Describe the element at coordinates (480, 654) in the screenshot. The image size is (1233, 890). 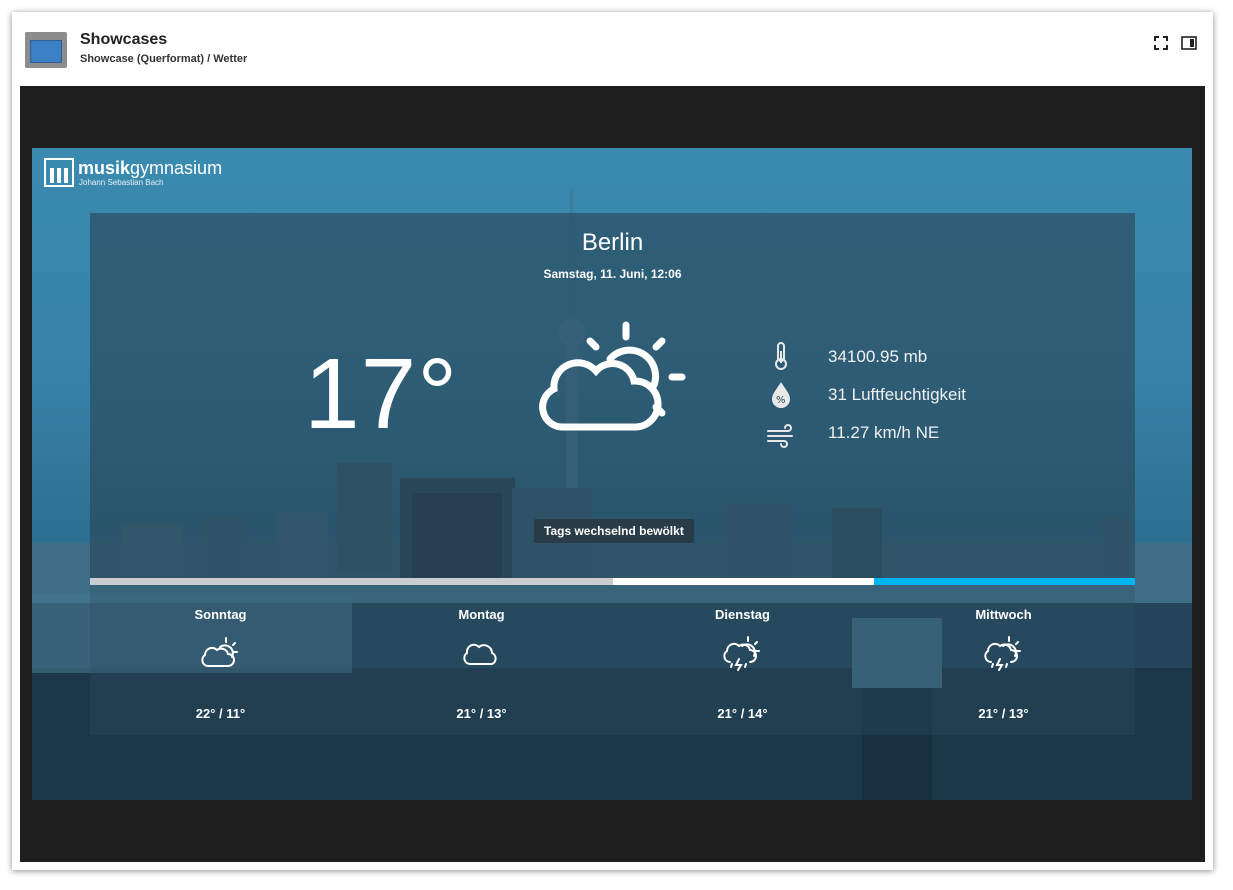
I see `cloudy-icon` at that location.